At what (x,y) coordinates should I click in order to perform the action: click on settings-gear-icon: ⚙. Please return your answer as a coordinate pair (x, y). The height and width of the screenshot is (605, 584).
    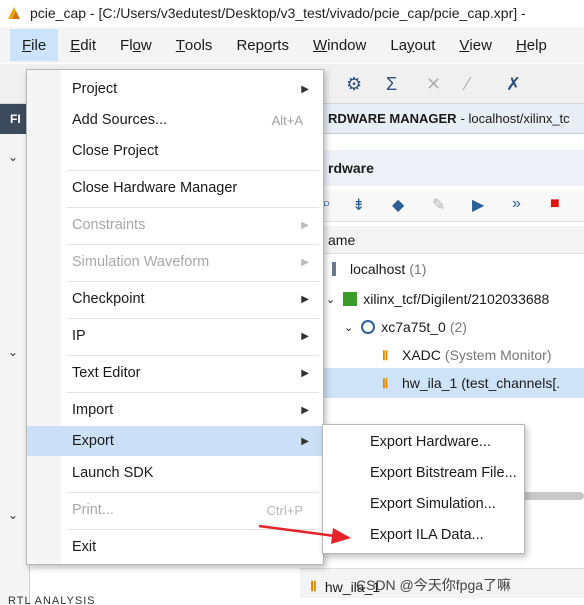
    Looking at the image, I should click on (354, 84).